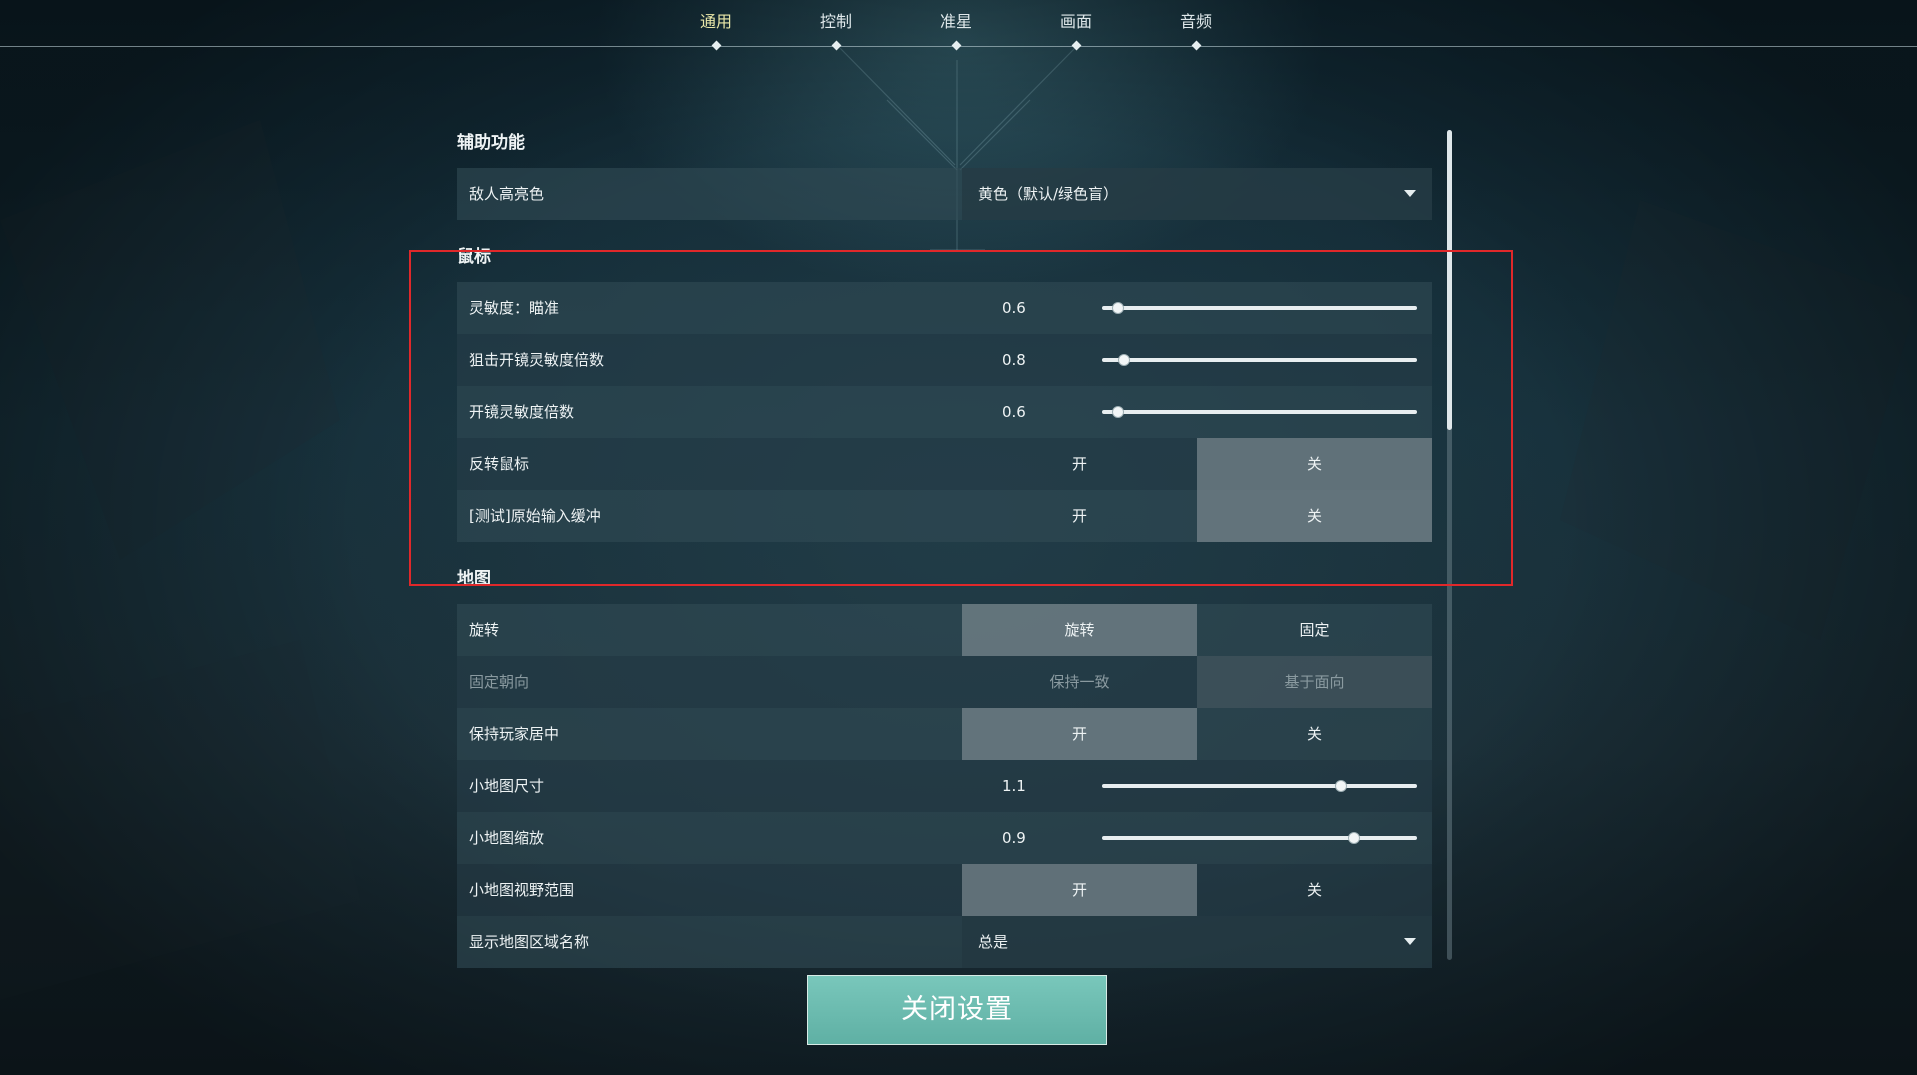 The image size is (1917, 1075). I want to click on tab-general: 通用, so click(716, 20).